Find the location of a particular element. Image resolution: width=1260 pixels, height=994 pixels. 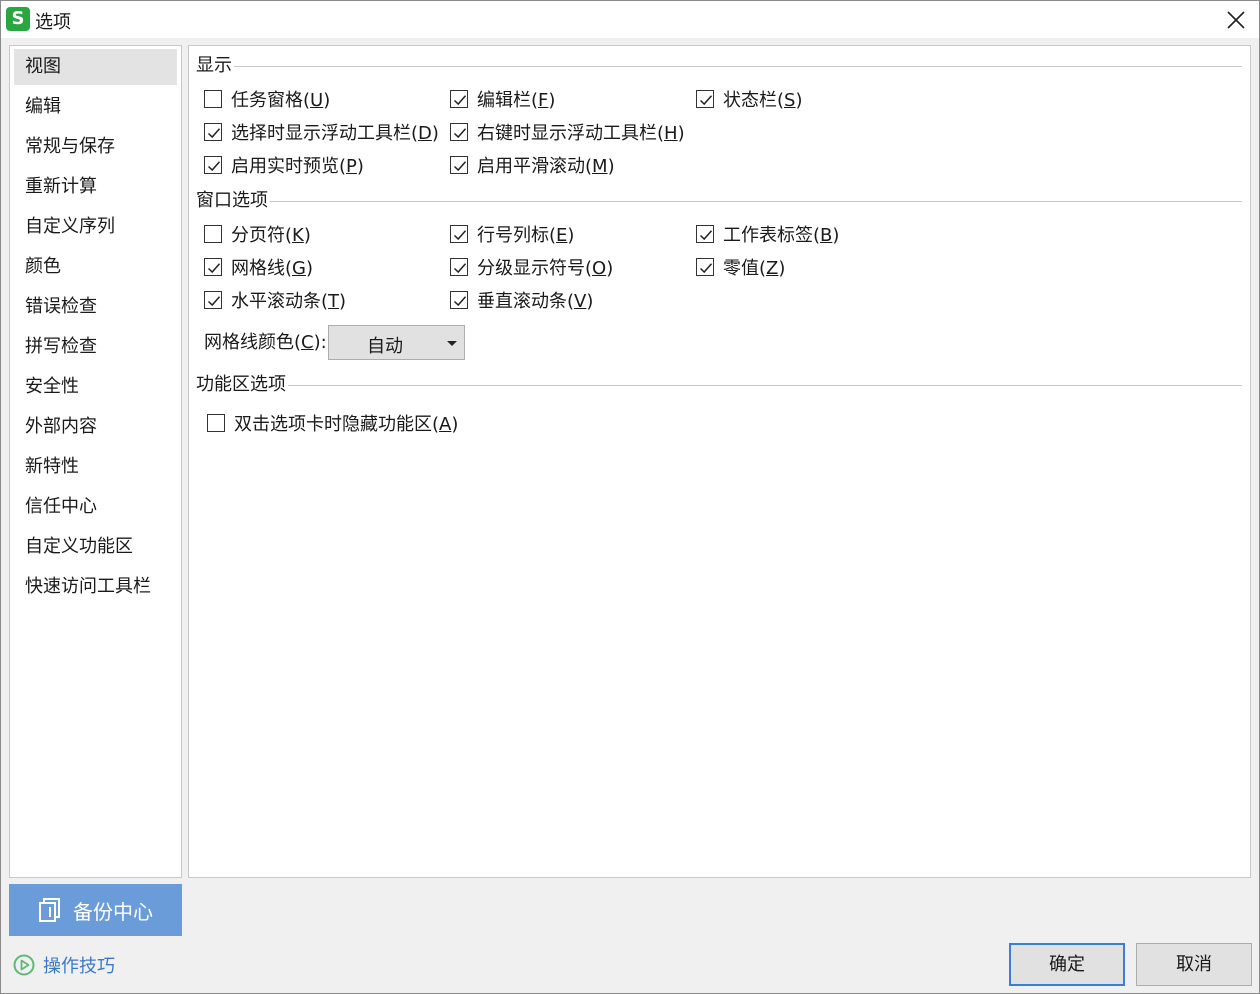

title-bar: S 选项 is located at coordinates (630, 19).